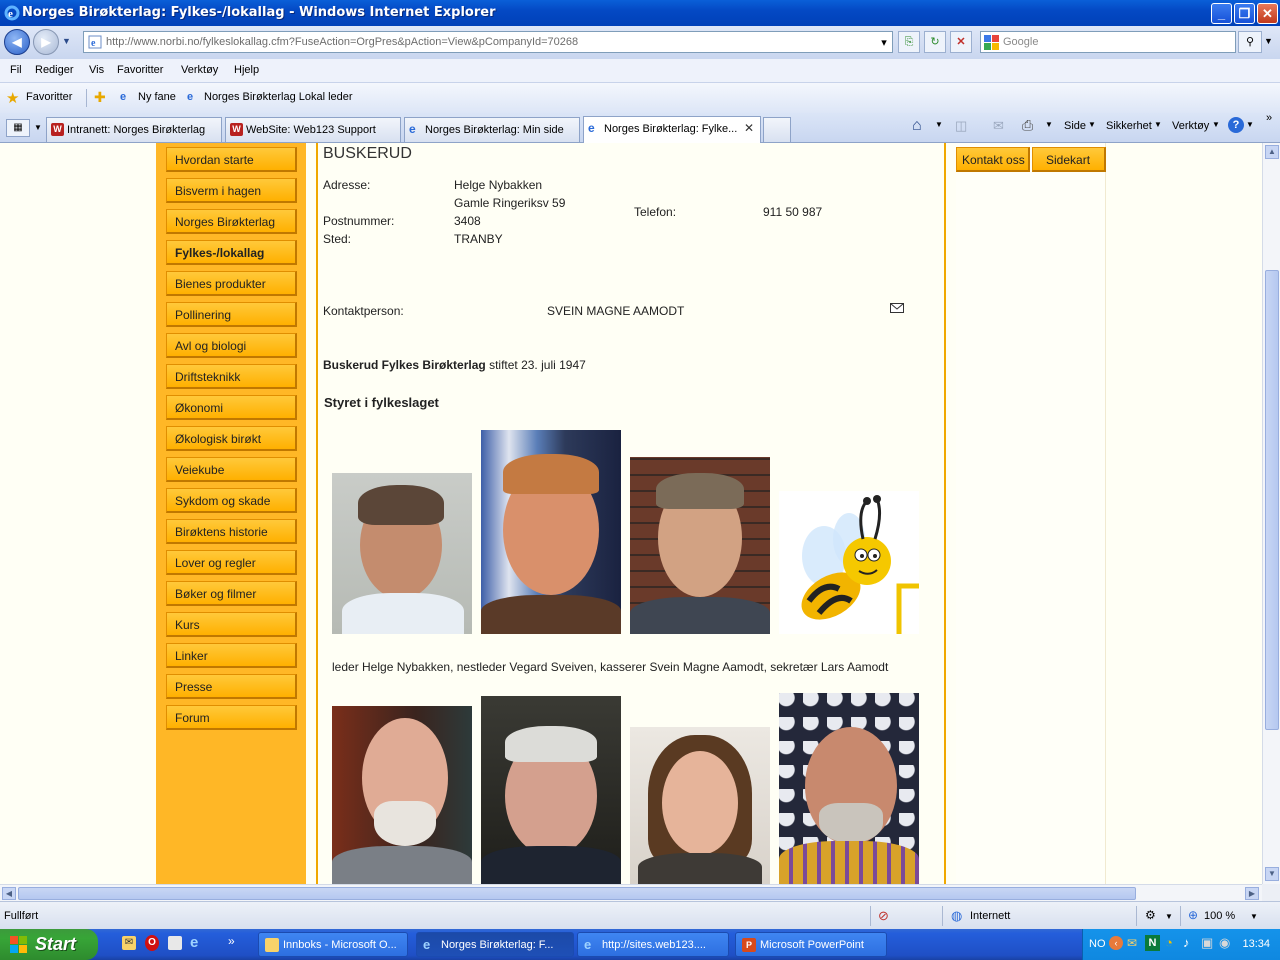  Describe the element at coordinates (811, 944) in the screenshot. I see `task-powerpoint: P Microsoft PowerPoint` at that location.